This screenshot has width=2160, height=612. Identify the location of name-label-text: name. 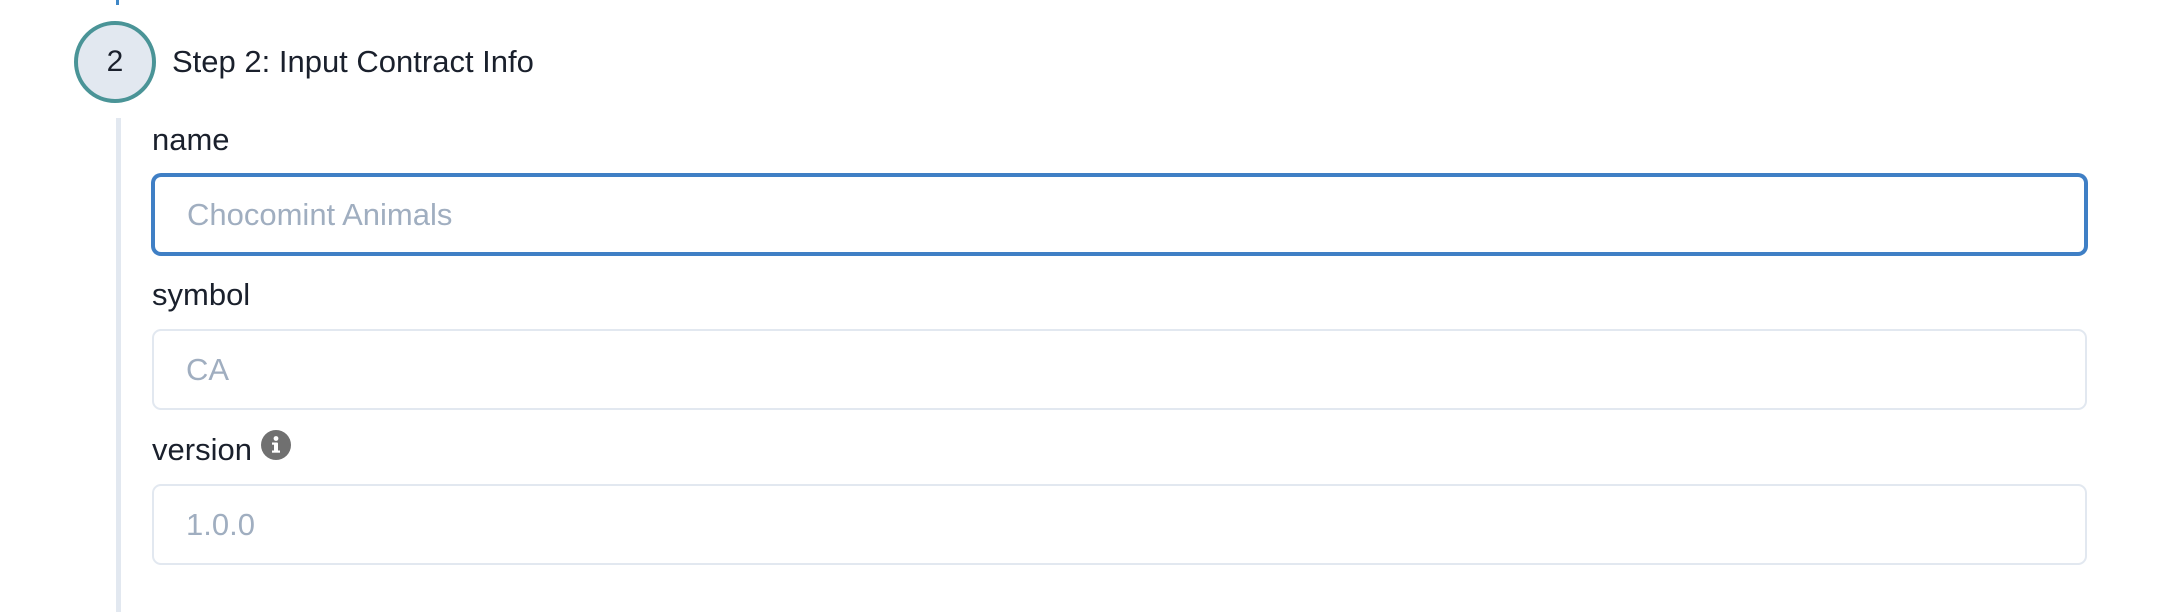
(191, 139).